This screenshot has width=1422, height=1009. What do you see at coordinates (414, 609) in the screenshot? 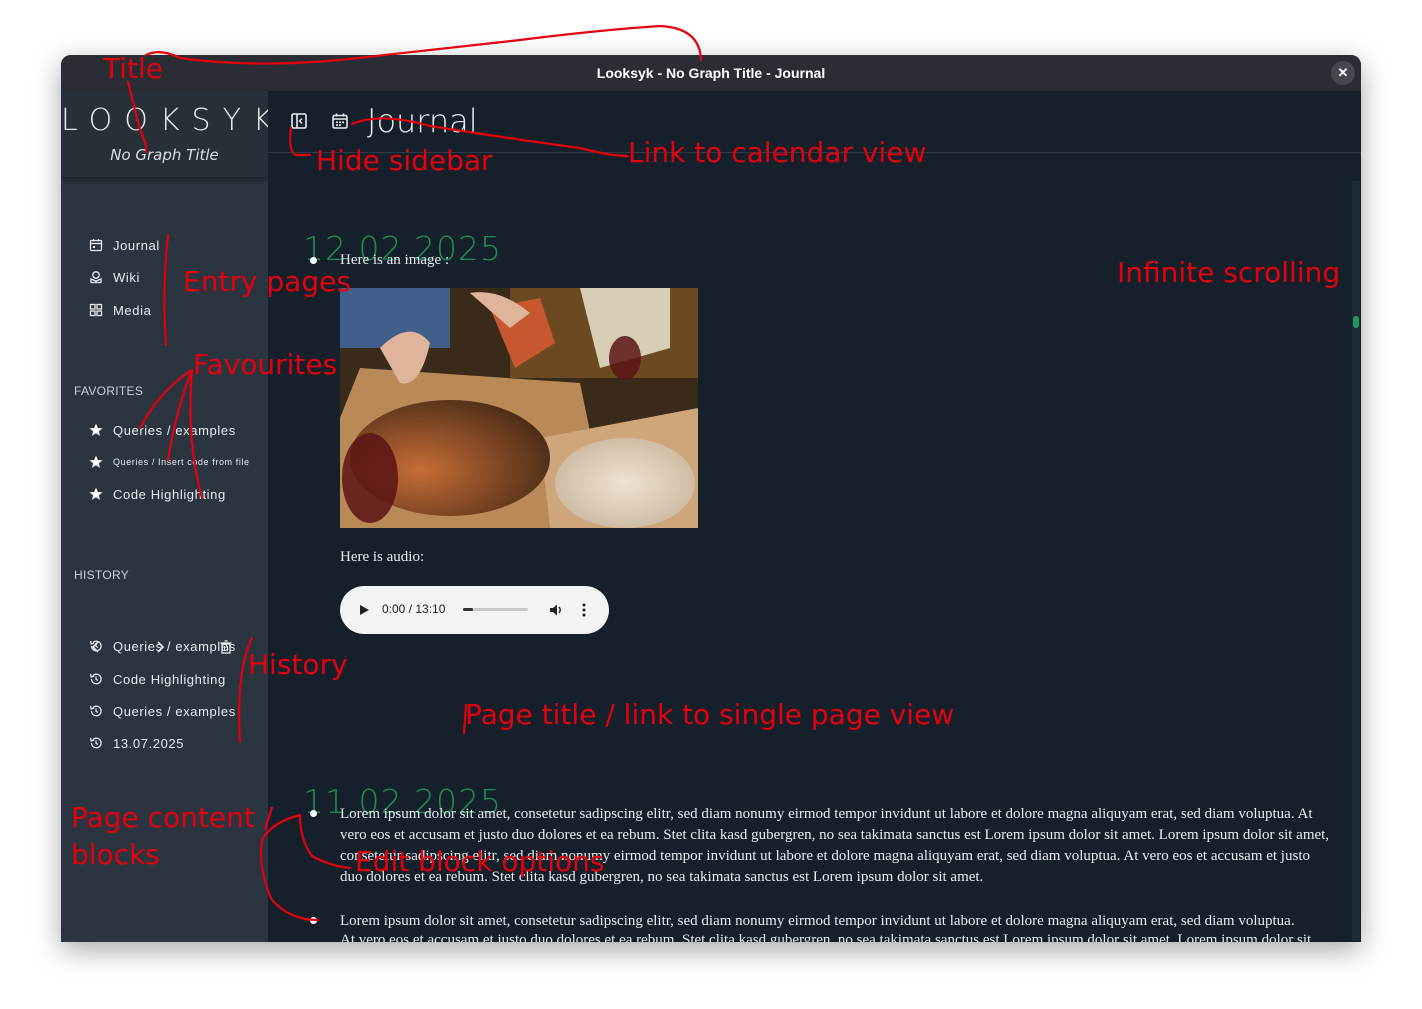
I see `audio-time: 0:00 / 13:10` at bounding box center [414, 609].